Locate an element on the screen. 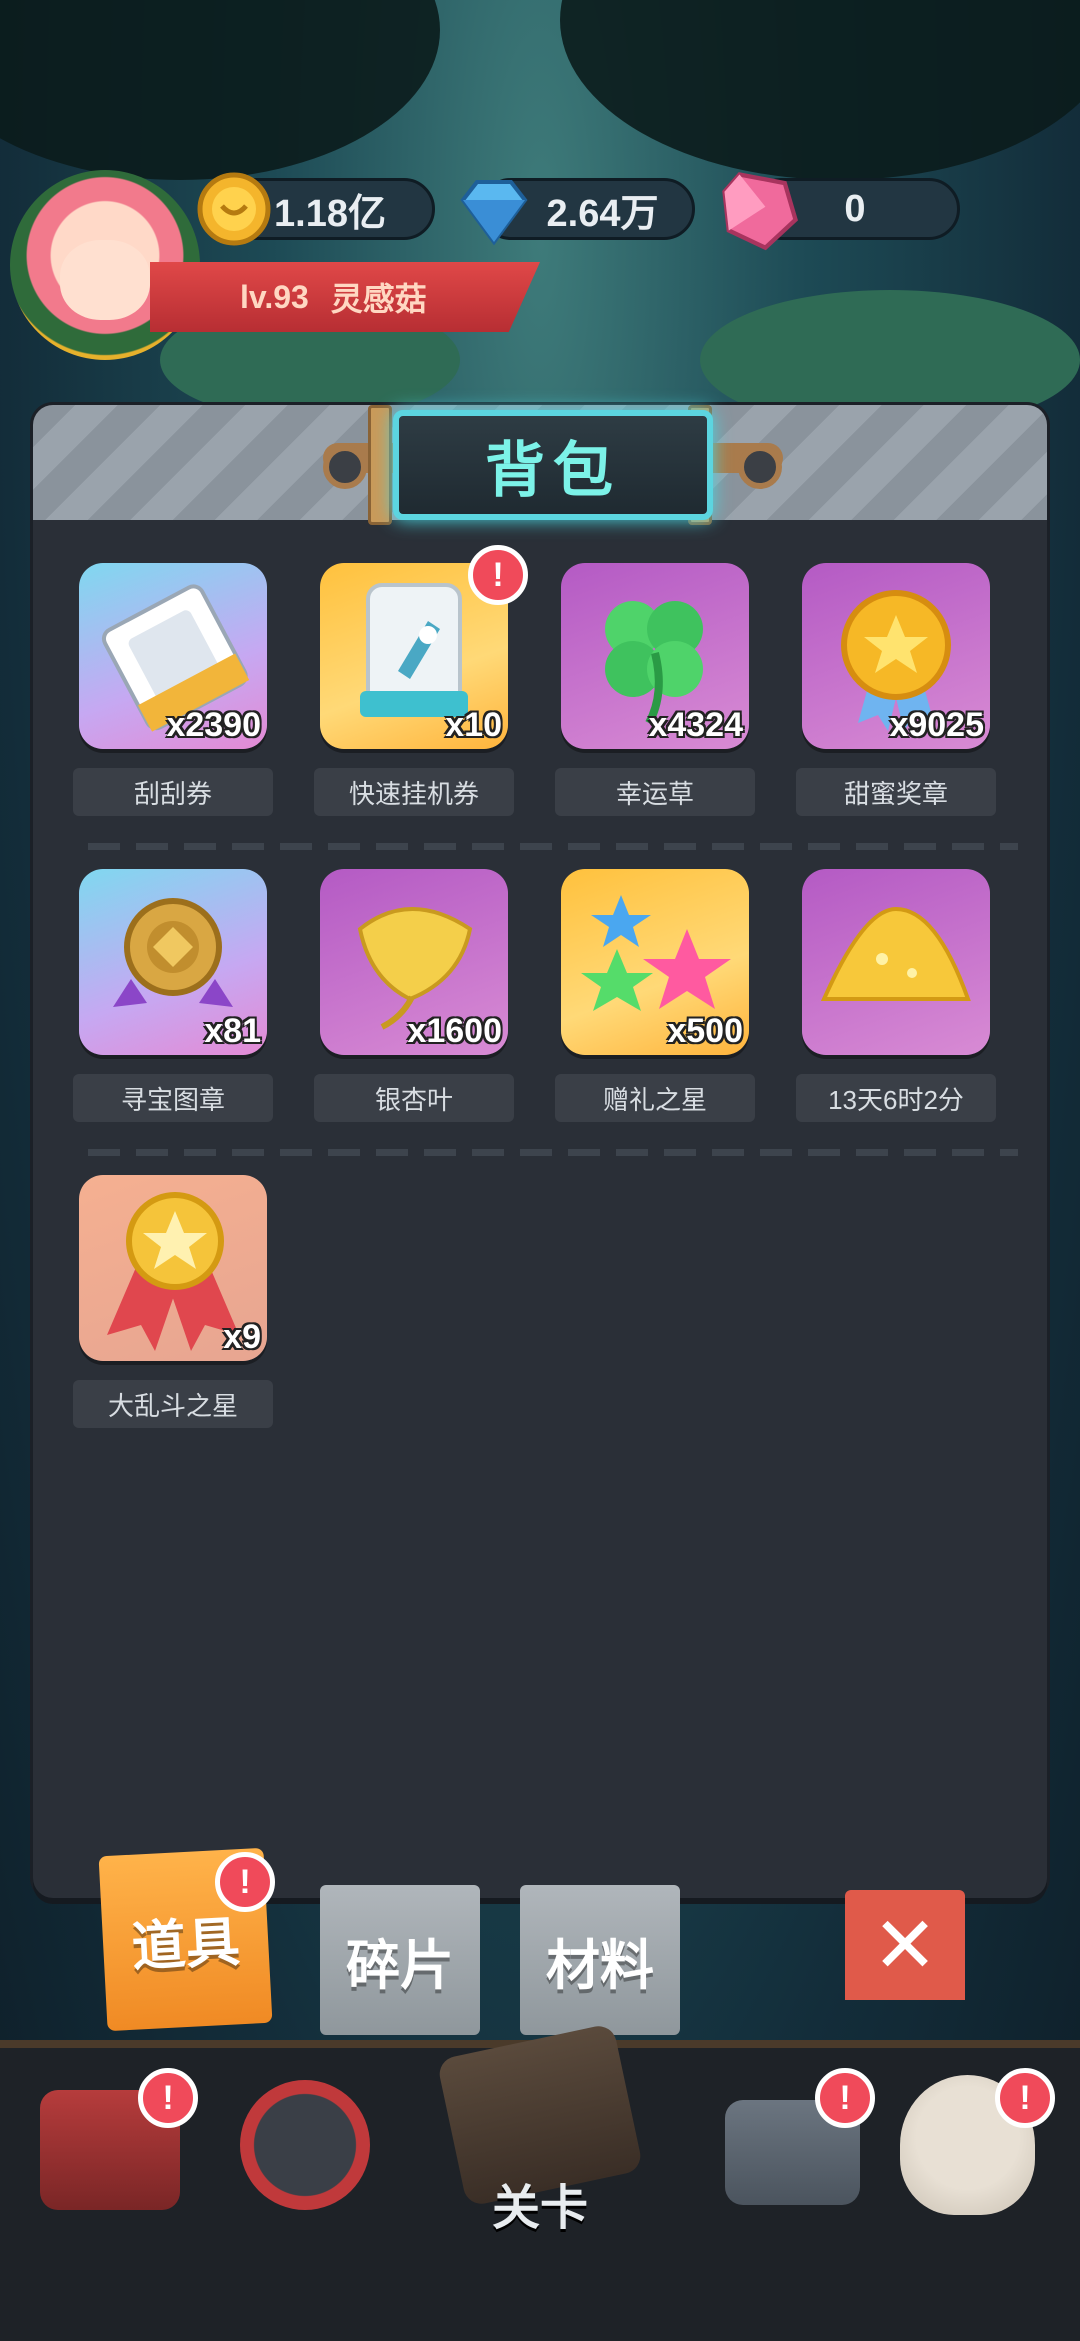  item-tile is located at coordinates (896, 962).